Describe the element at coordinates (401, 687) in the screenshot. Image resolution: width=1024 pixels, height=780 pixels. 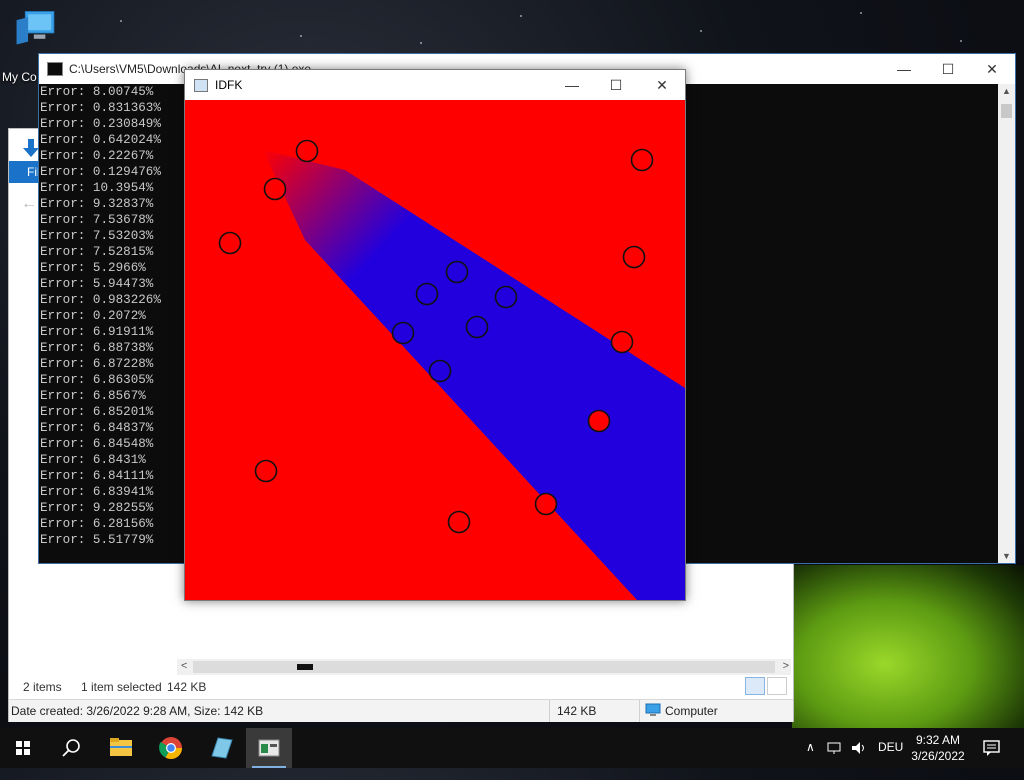
I see `status-bar: 2 items 1 item selected 142 KB` at that location.